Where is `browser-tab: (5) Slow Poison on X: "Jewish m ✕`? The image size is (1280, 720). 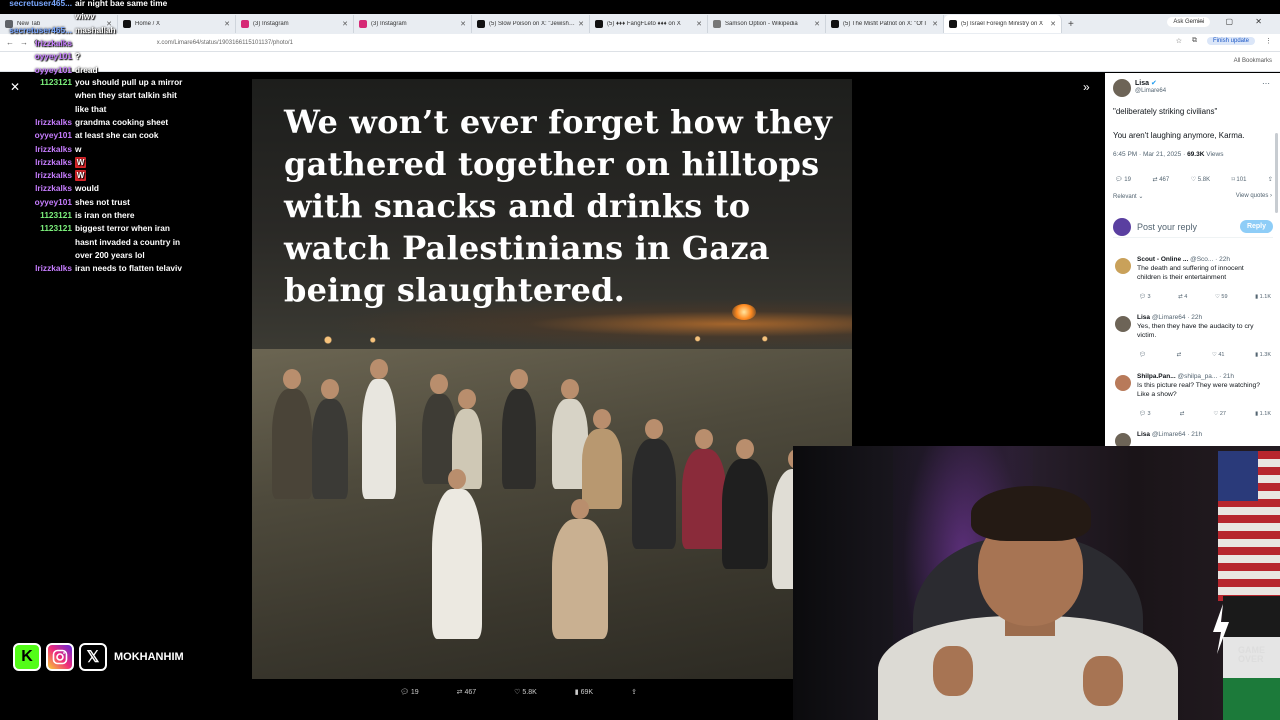
browser-tab: (5) Slow Poison on X: "Jewish m ✕ is located at coordinates (531, 24).